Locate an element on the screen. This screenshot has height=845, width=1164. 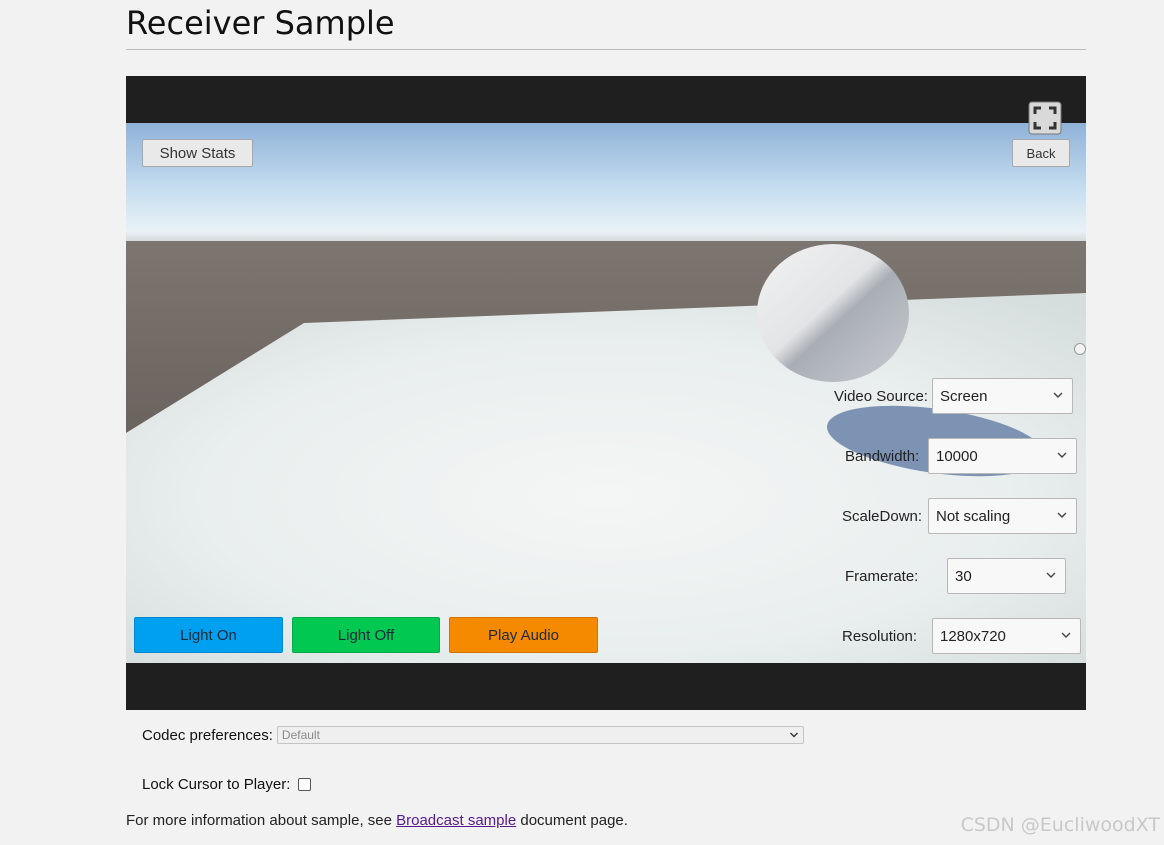
resolution-label: Resolution: is located at coordinates (880, 636).